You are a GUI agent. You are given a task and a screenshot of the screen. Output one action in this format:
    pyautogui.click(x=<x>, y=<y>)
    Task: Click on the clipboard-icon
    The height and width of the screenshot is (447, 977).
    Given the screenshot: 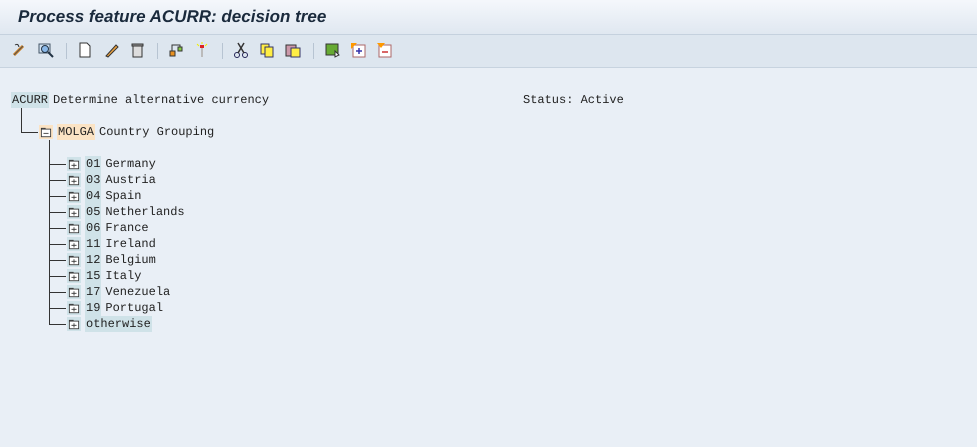 What is the action you would take?
    pyautogui.click(x=293, y=50)
    